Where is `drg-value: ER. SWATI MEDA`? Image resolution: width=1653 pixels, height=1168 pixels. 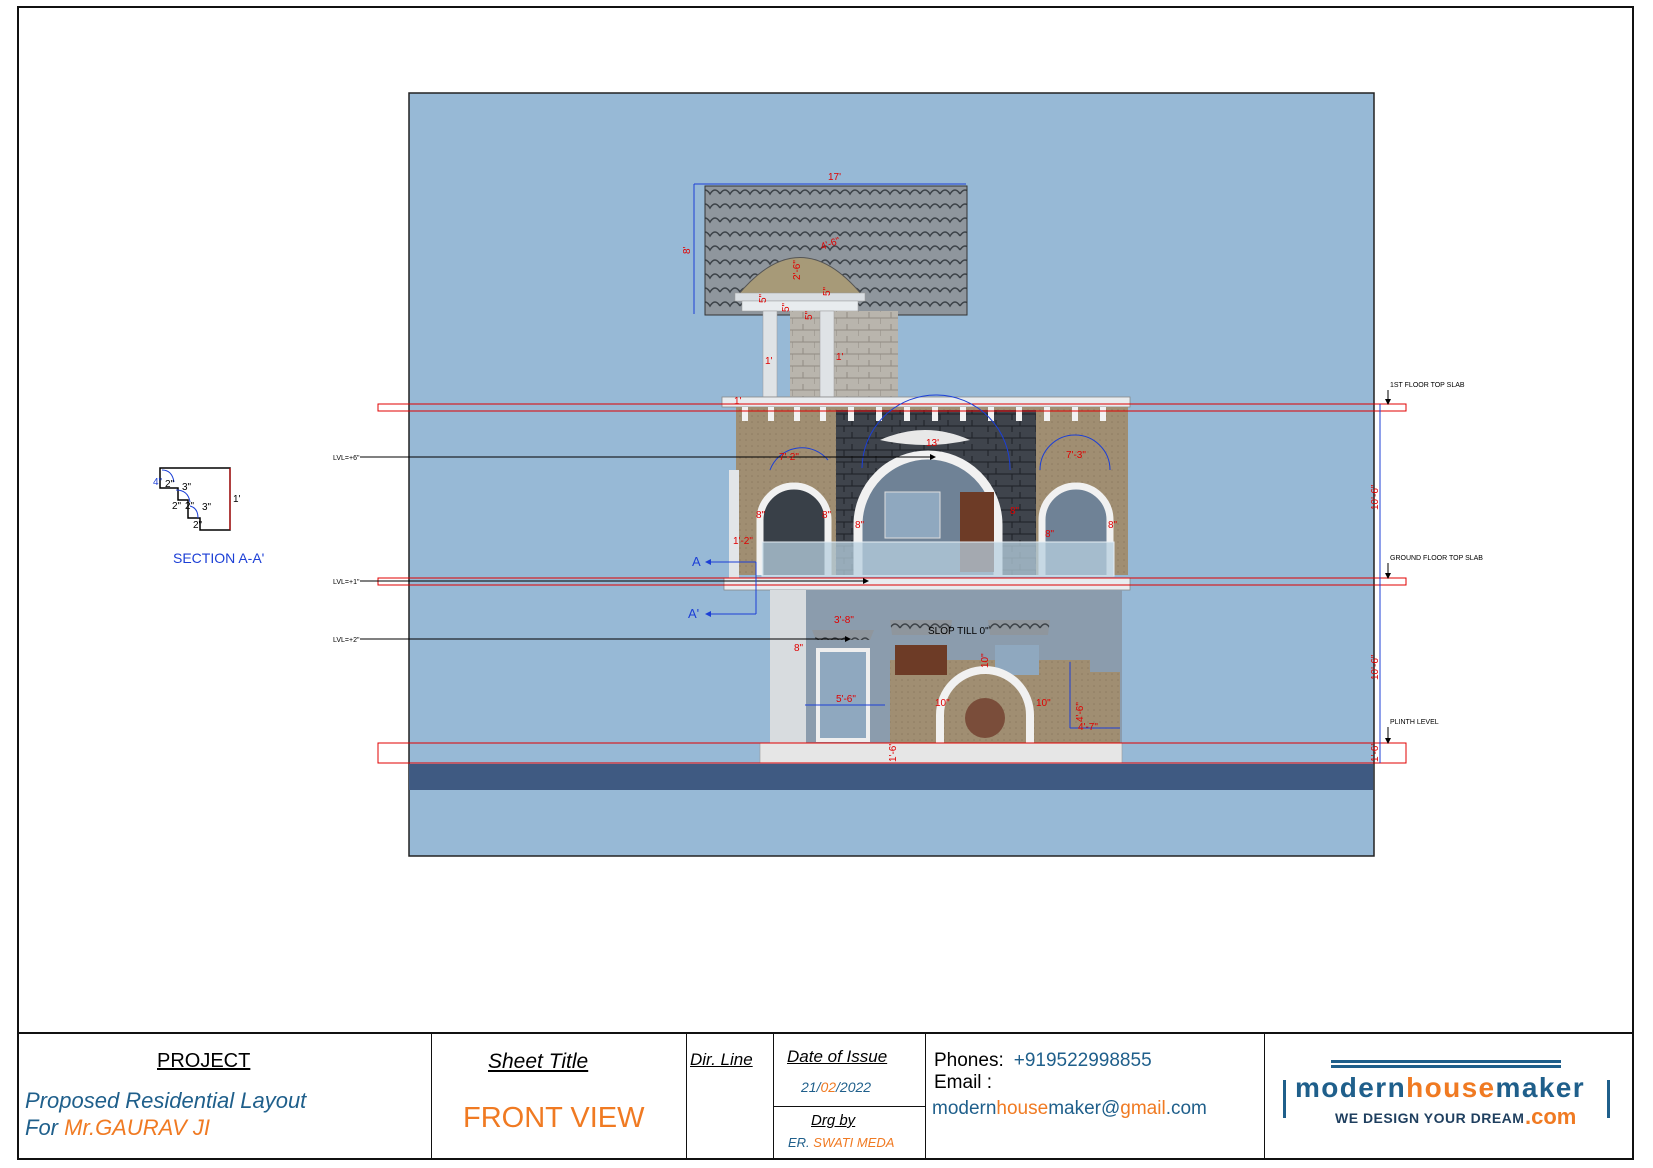
drg-value: ER. SWATI MEDA is located at coordinates (841, 1142).